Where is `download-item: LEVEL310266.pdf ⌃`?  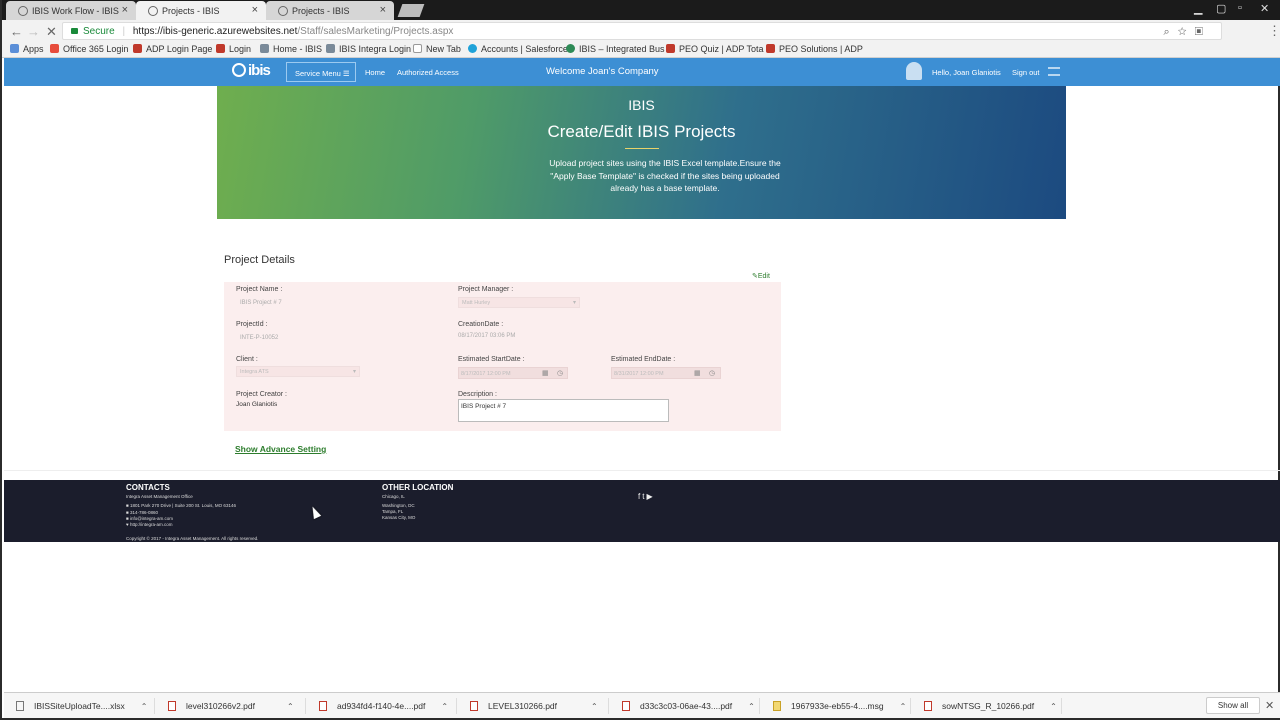 download-item: LEVEL310266.pdf ⌃ is located at coordinates (534, 706).